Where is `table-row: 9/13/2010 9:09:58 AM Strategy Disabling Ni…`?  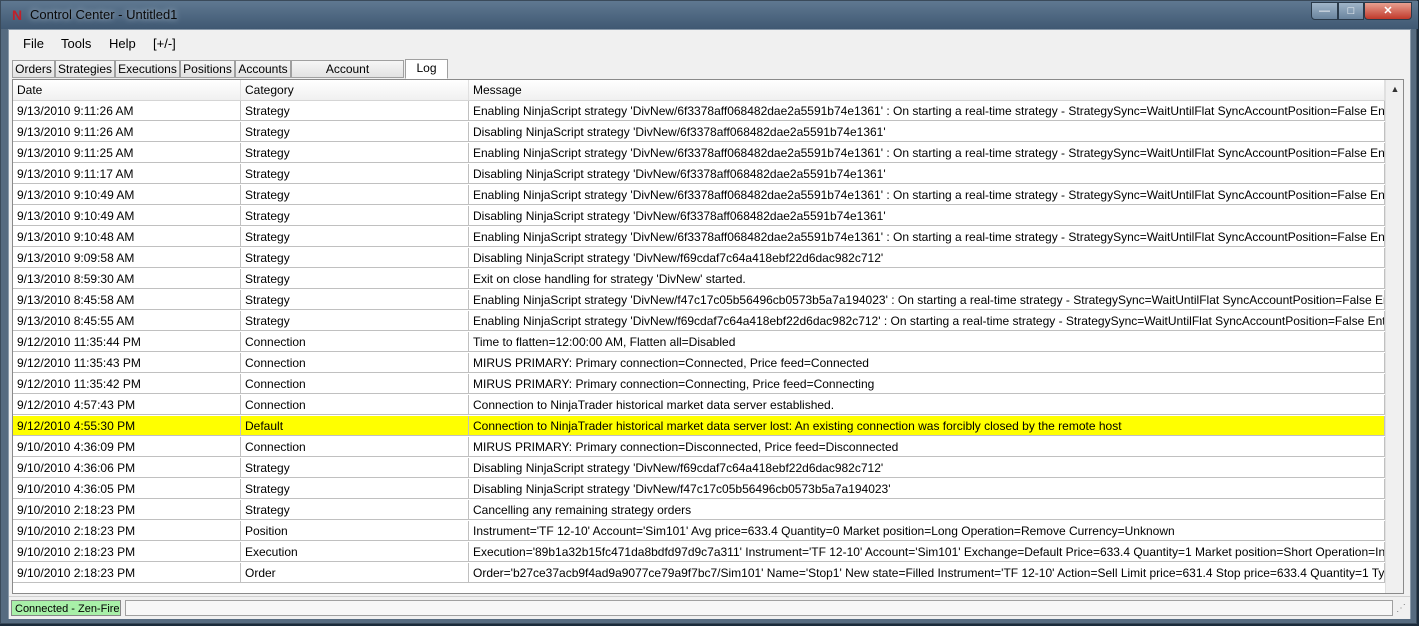 table-row: 9/13/2010 9:09:58 AM Strategy Disabling Ni… is located at coordinates (699, 258).